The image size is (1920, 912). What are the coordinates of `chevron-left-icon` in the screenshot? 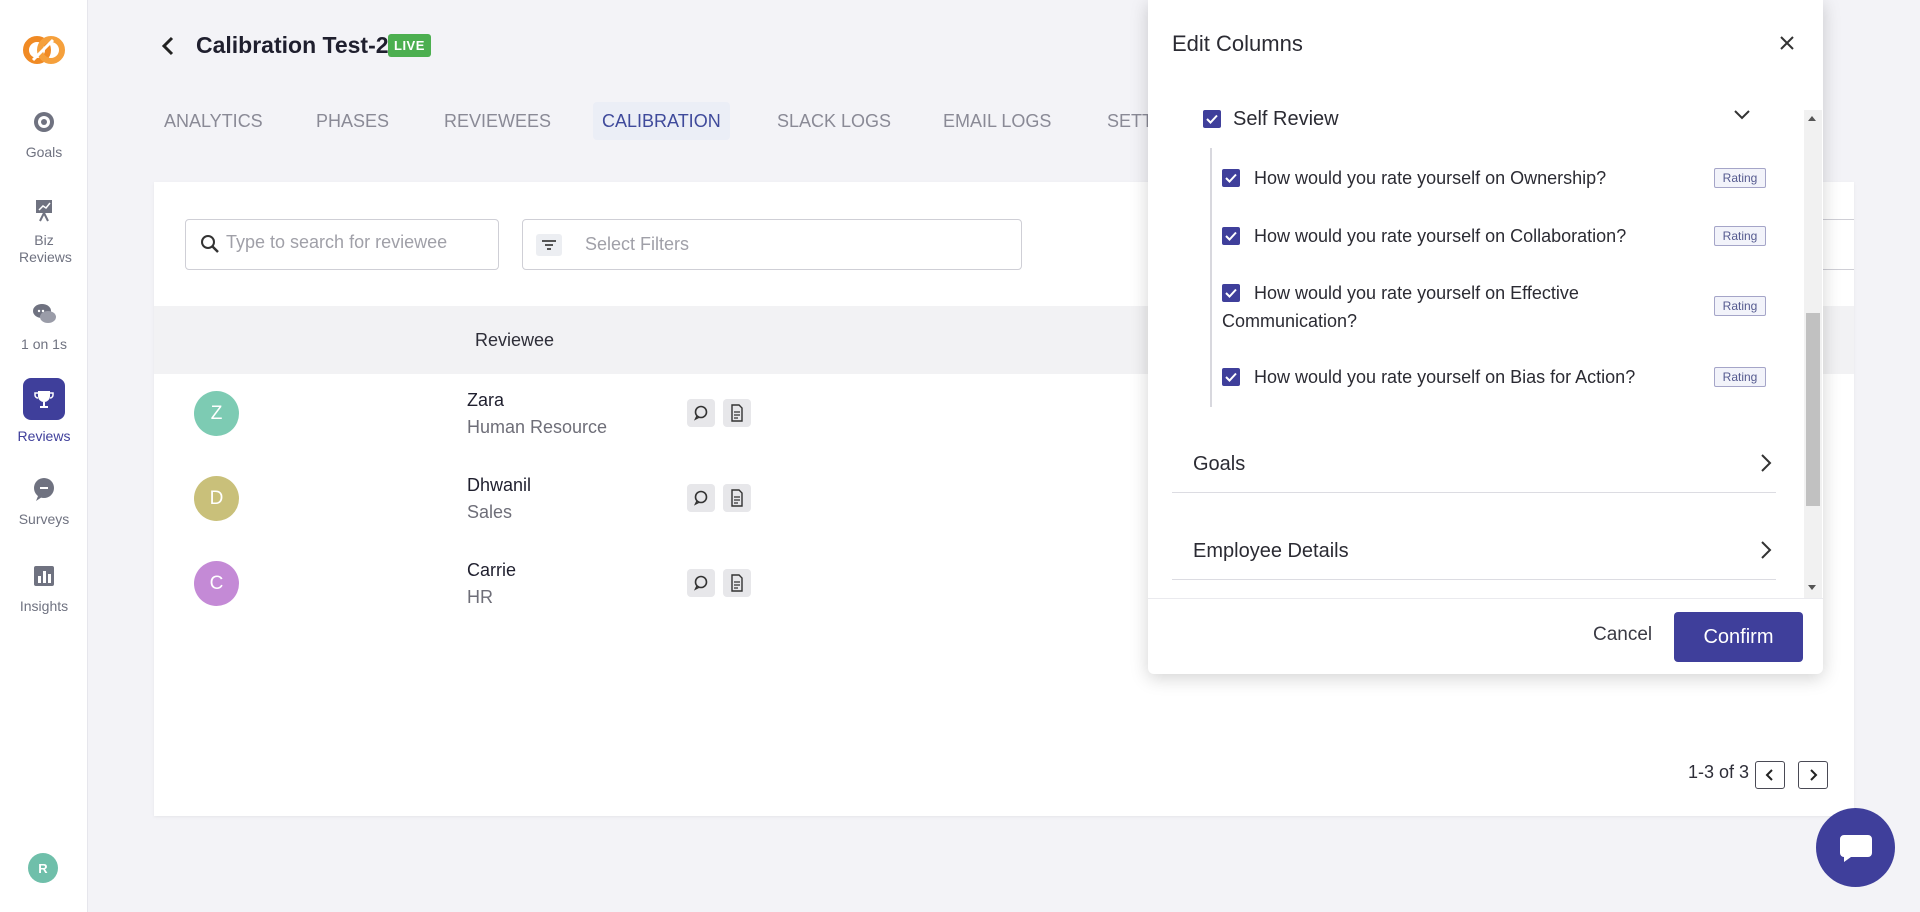 It's located at (1769, 775).